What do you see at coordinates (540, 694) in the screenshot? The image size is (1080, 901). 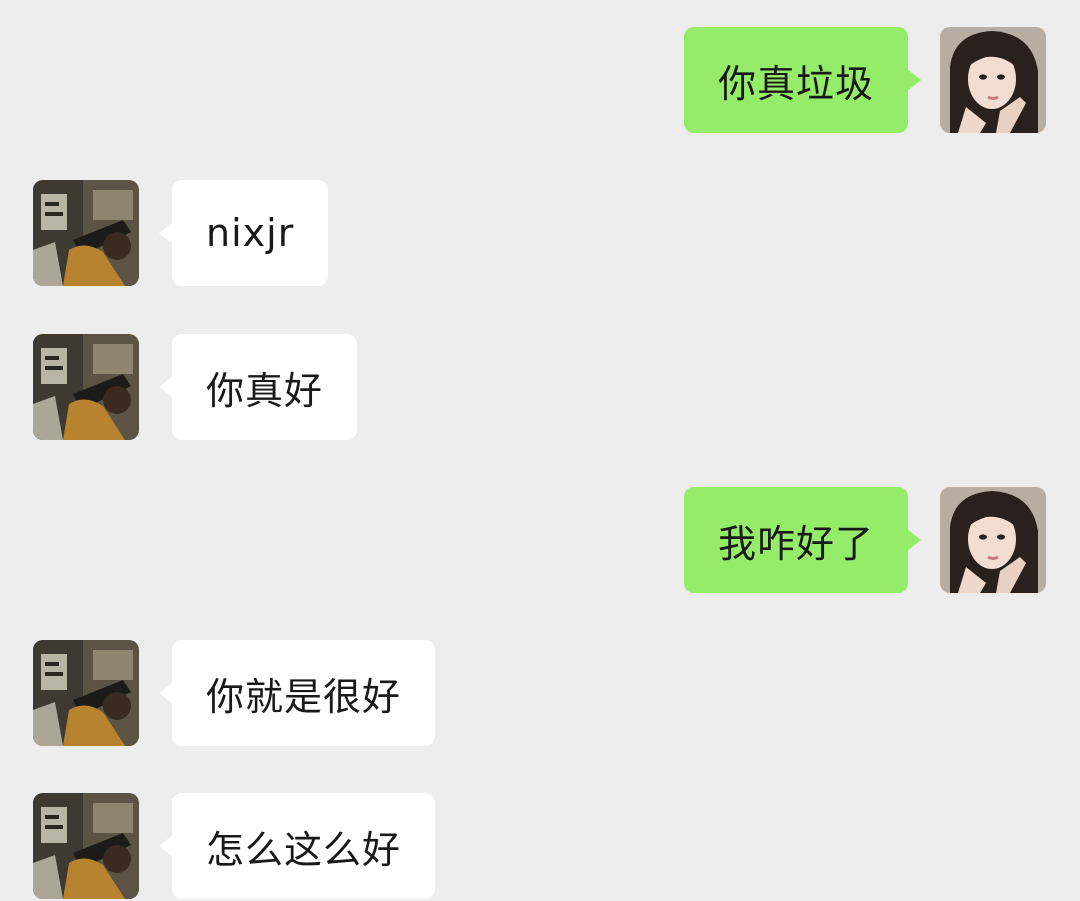 I see `message-row: 你就是很好` at bounding box center [540, 694].